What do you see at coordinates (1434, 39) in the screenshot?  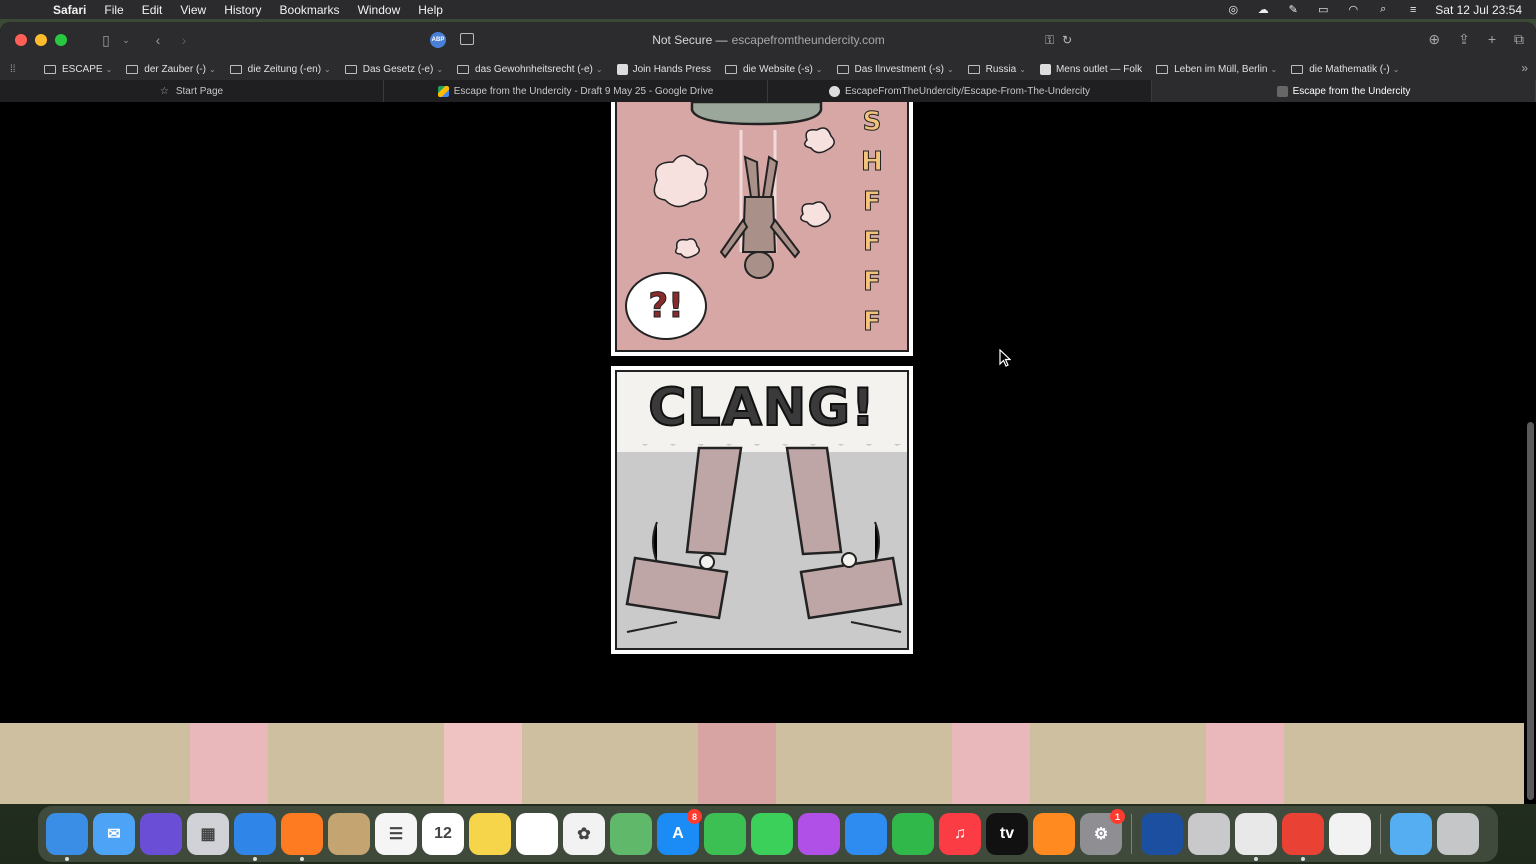 I see `downloads-icon: ⊕` at bounding box center [1434, 39].